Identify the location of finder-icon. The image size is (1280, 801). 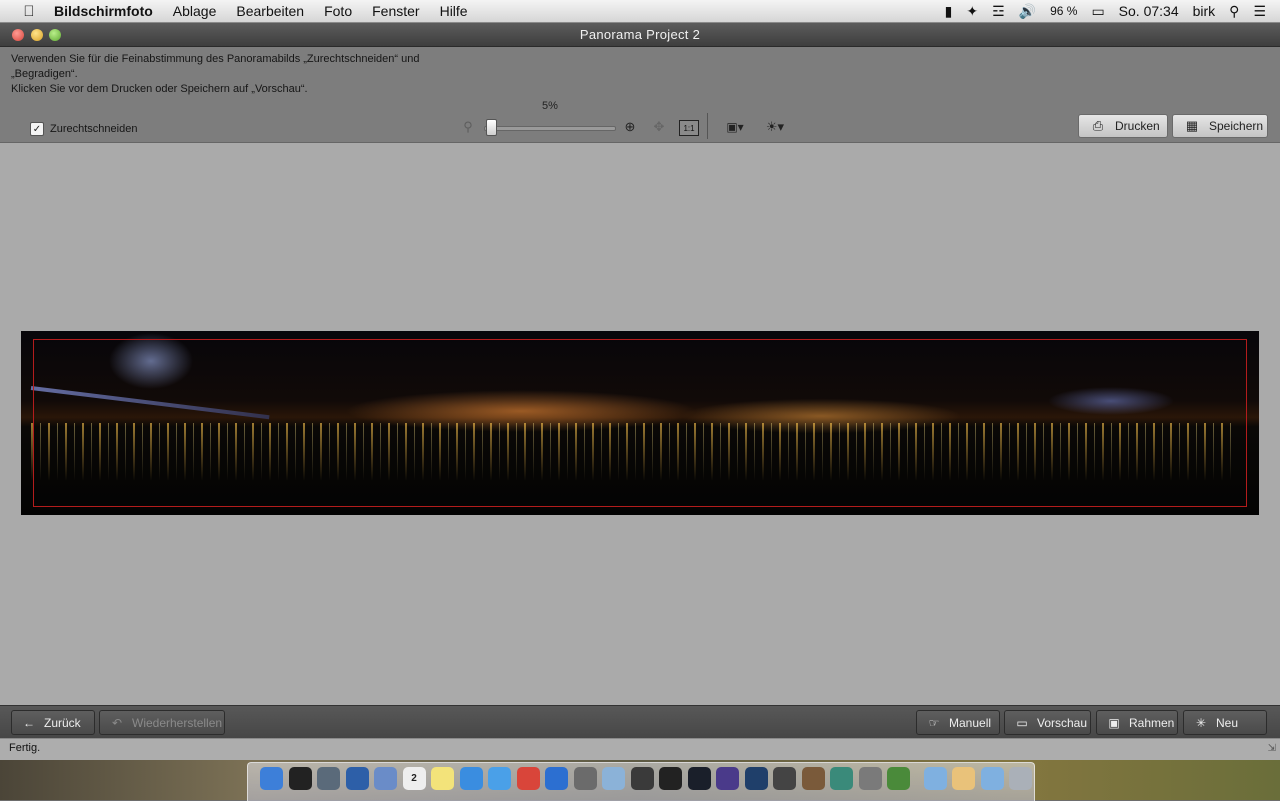
(271, 778).